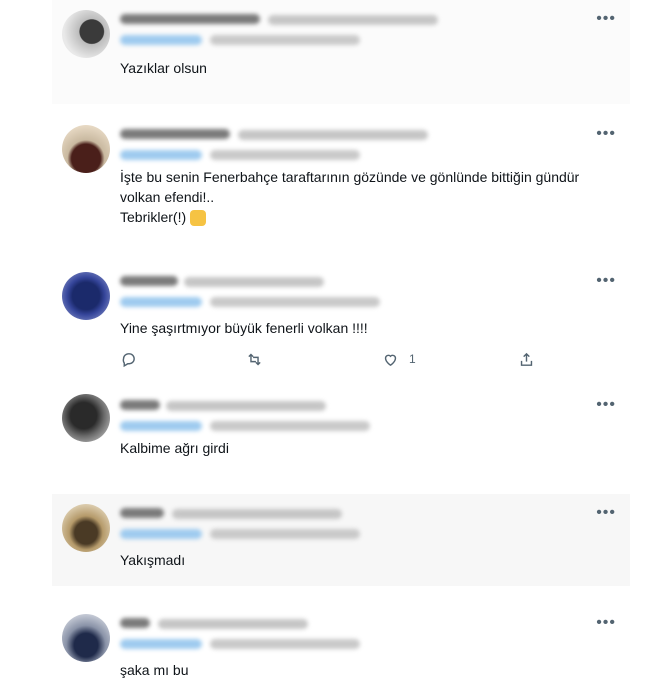 Image resolution: width=650 pixels, height=693 pixels. I want to click on reply-tweet: ••• Kalbime ağrı girdi, so click(341, 432).